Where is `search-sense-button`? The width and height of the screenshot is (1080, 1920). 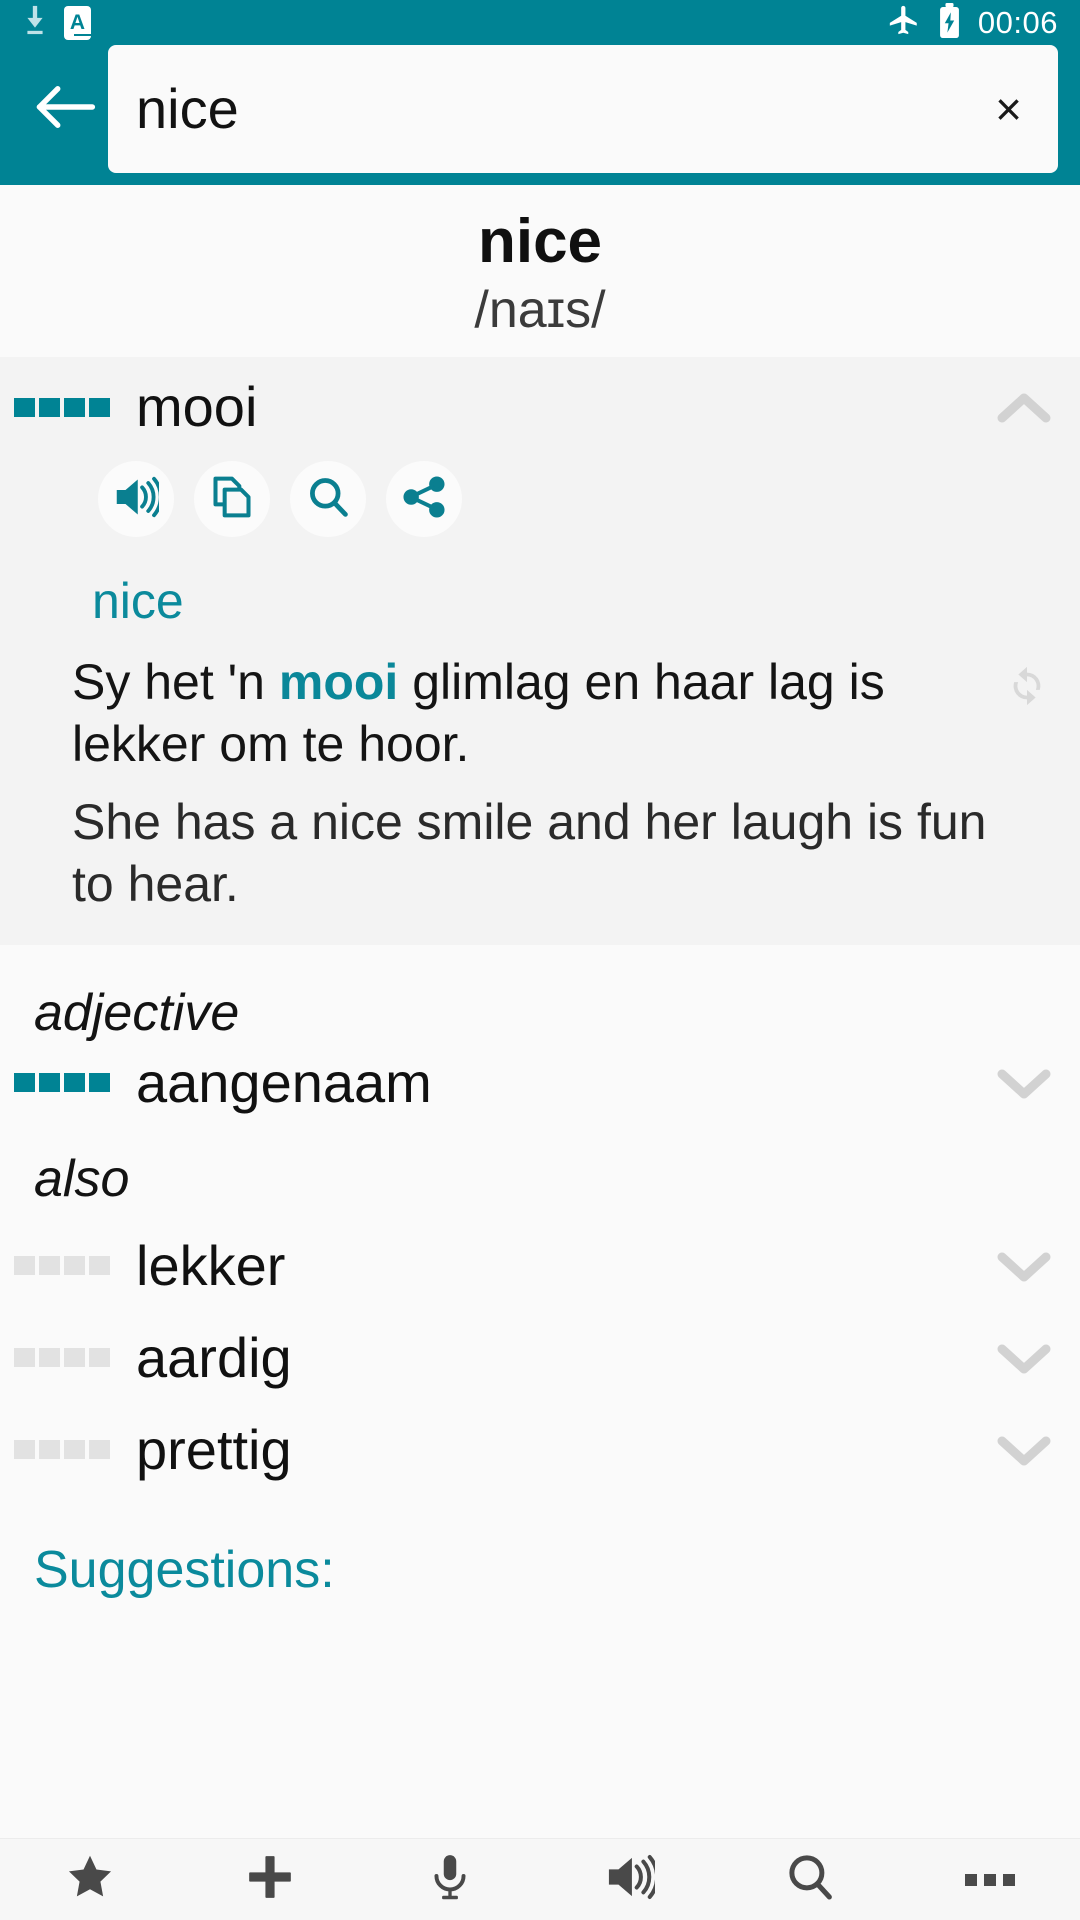 search-sense-button is located at coordinates (328, 499).